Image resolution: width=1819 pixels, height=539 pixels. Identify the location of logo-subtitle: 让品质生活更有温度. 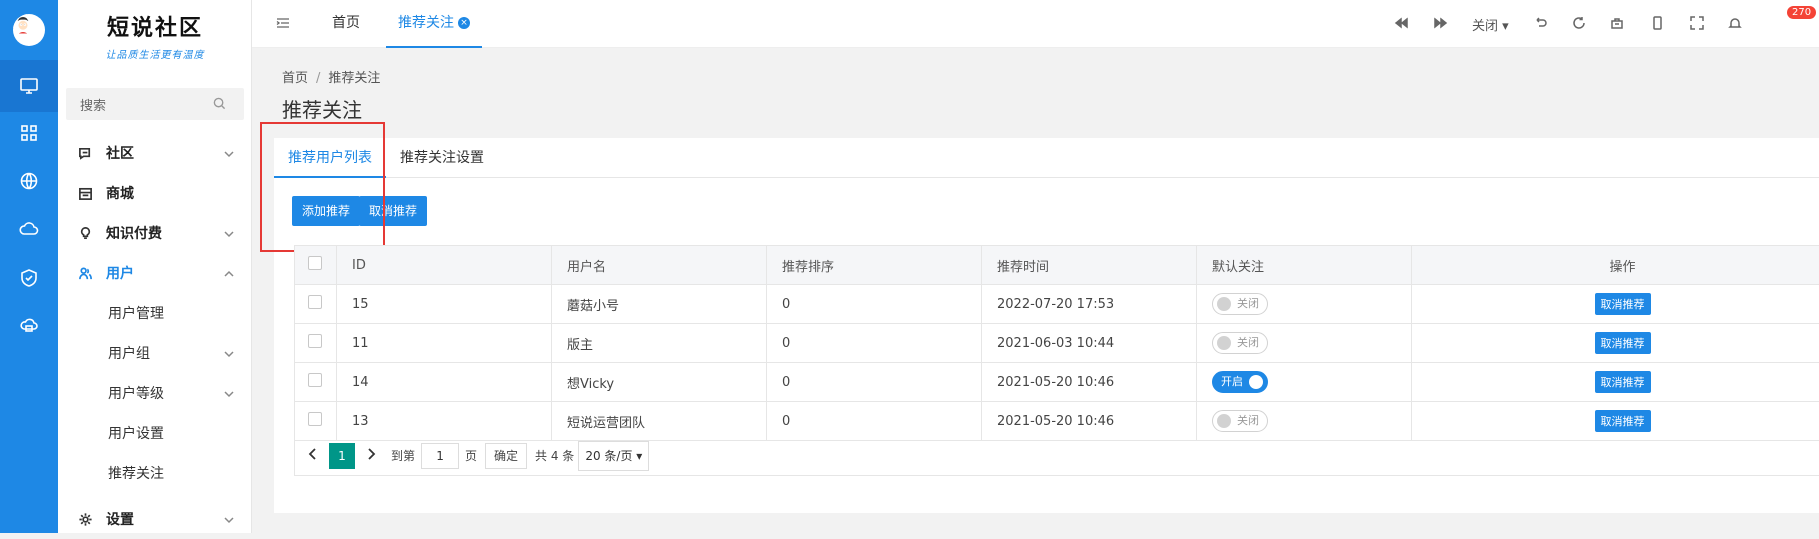
(155, 53).